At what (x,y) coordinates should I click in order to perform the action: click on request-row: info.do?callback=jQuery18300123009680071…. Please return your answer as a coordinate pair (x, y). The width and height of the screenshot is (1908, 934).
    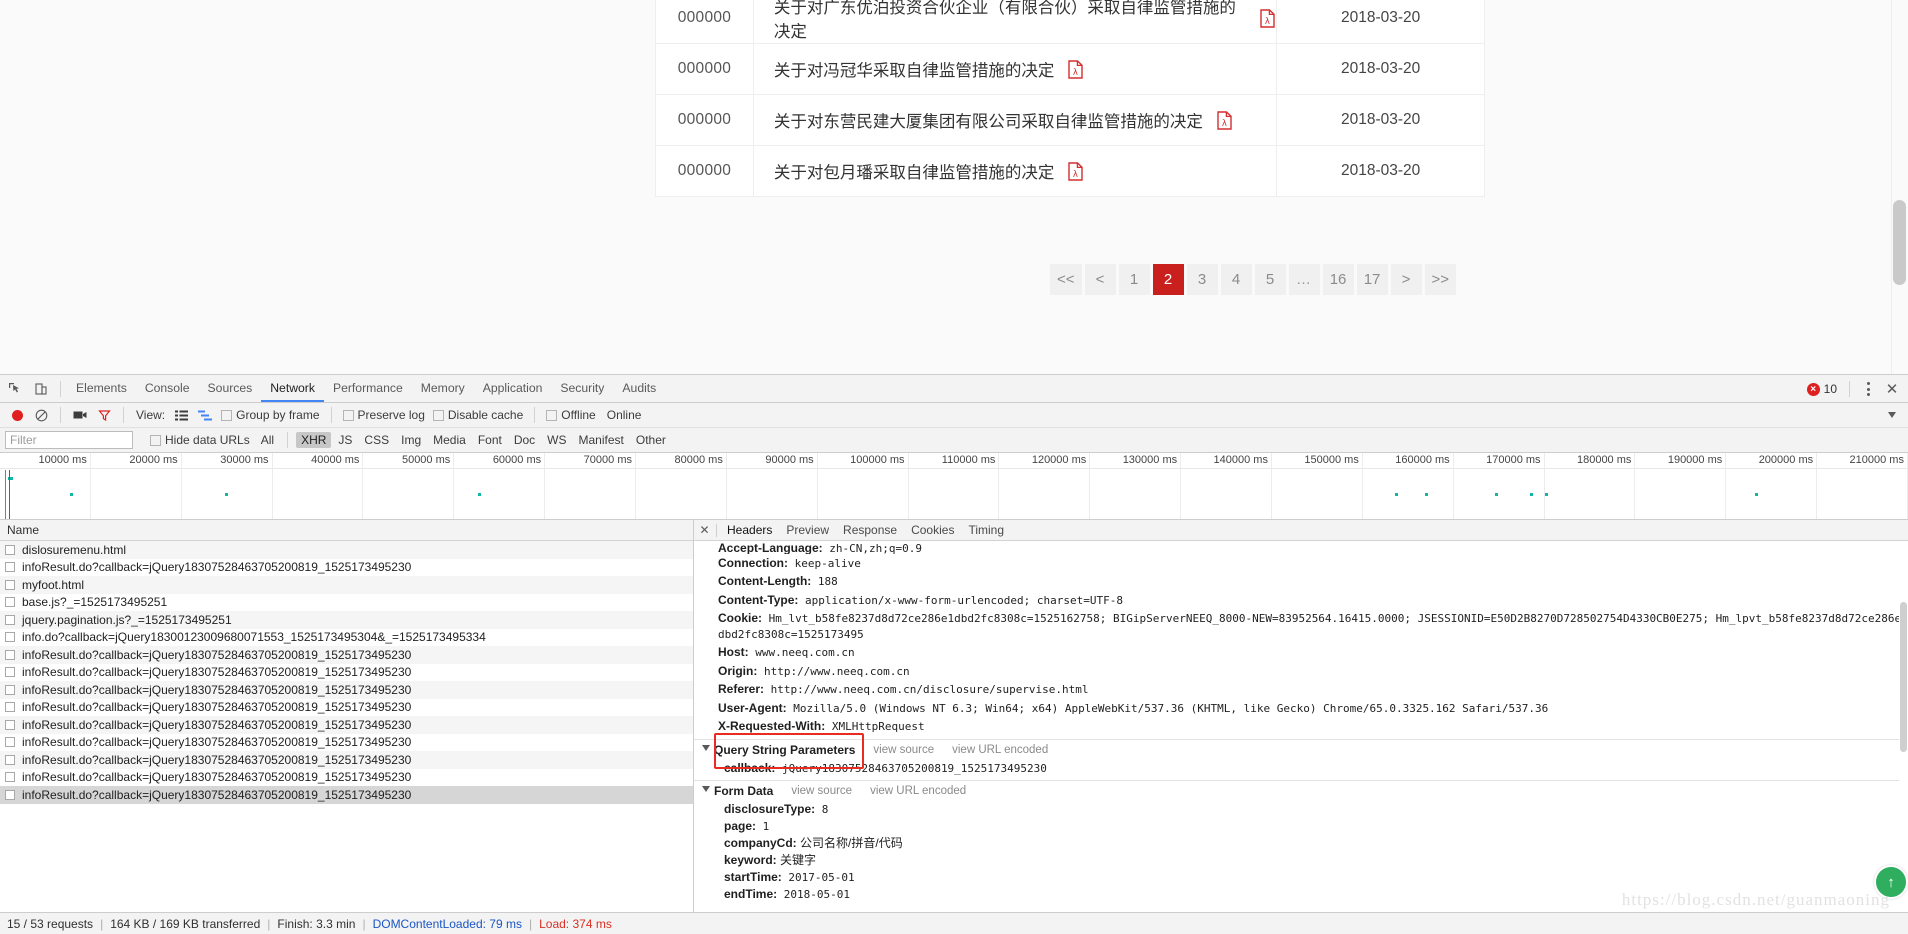
    Looking at the image, I should click on (346, 638).